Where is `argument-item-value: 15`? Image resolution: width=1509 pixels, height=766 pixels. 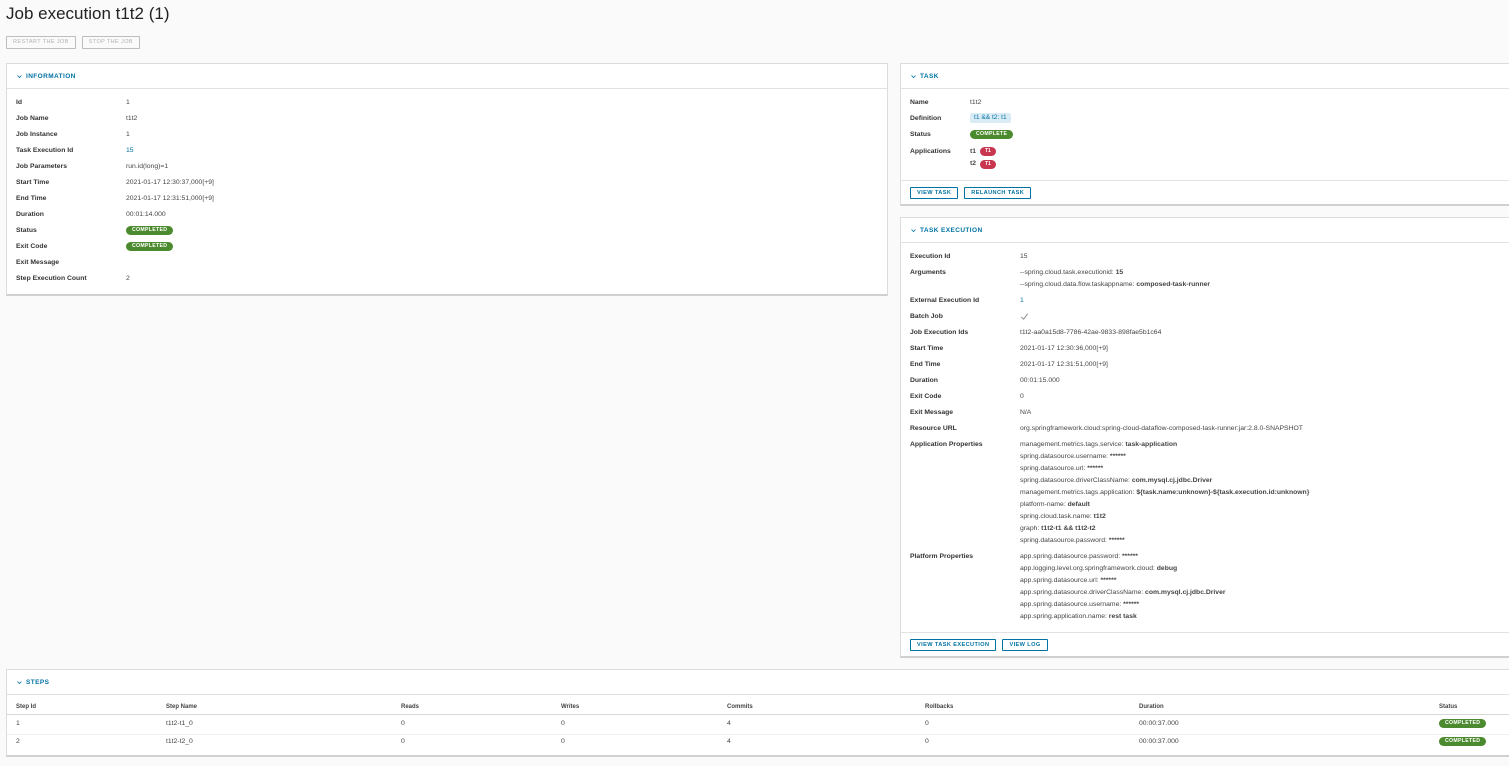 argument-item-value: 15 is located at coordinates (1119, 272).